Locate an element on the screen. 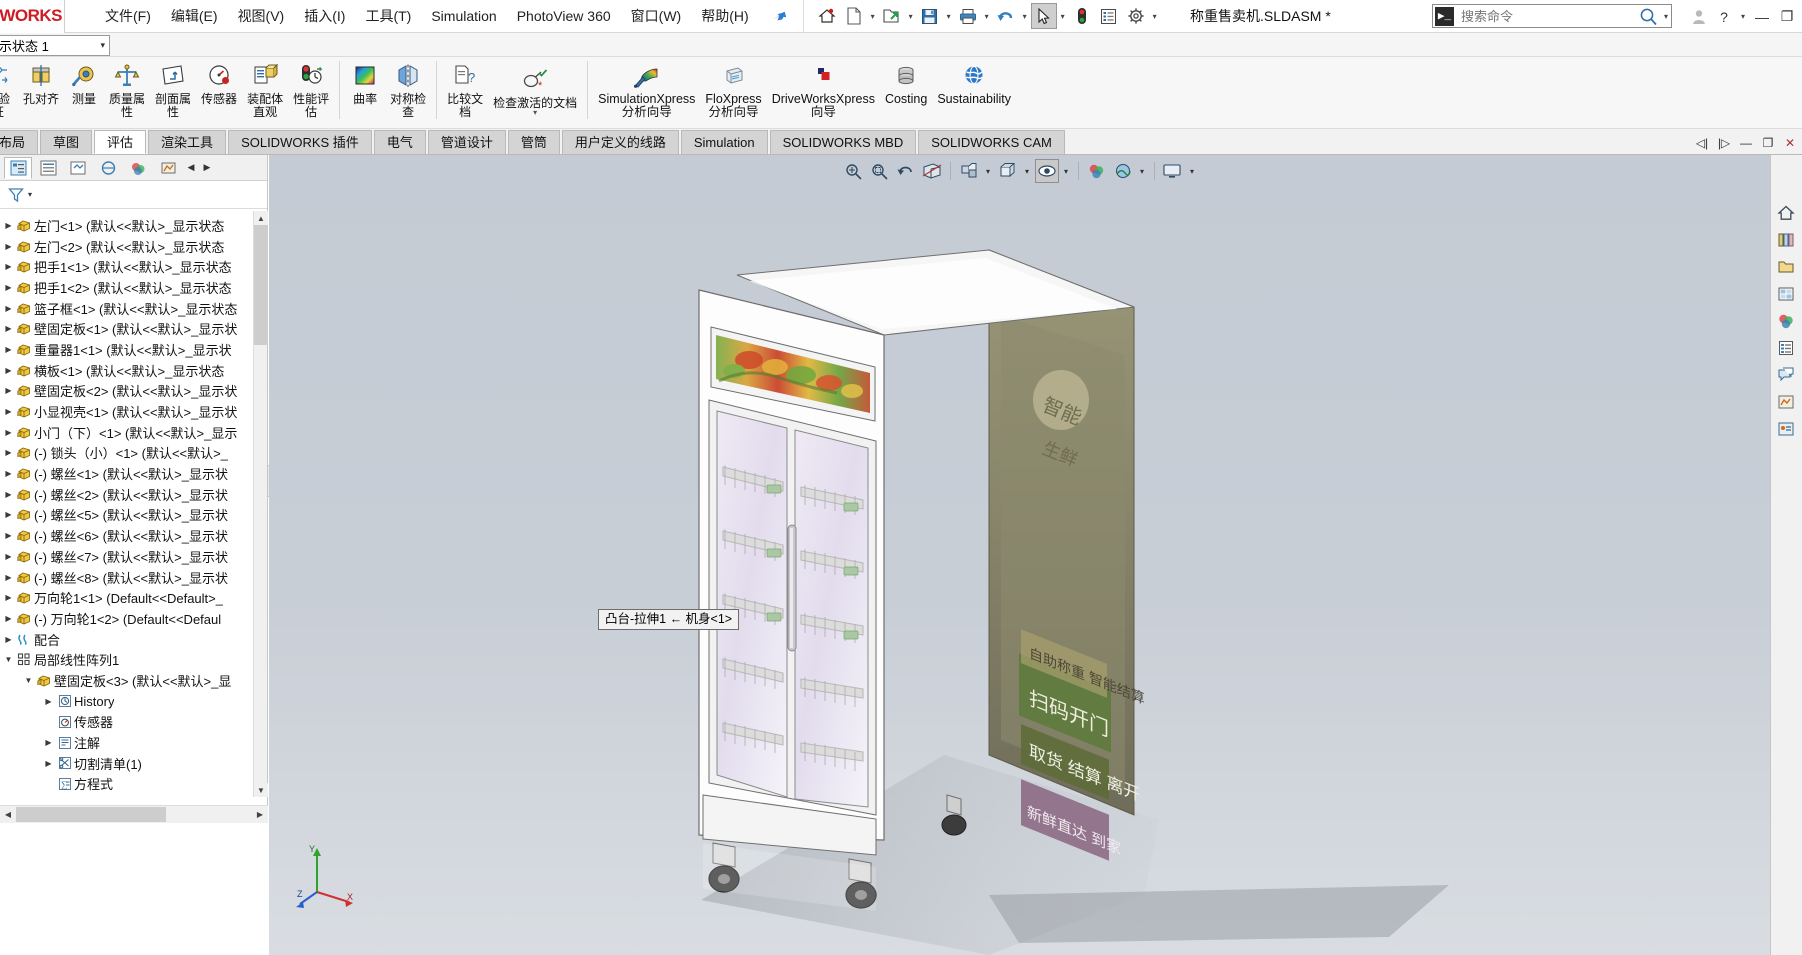  menu-window: 窗口(W) is located at coordinates (656, 16).